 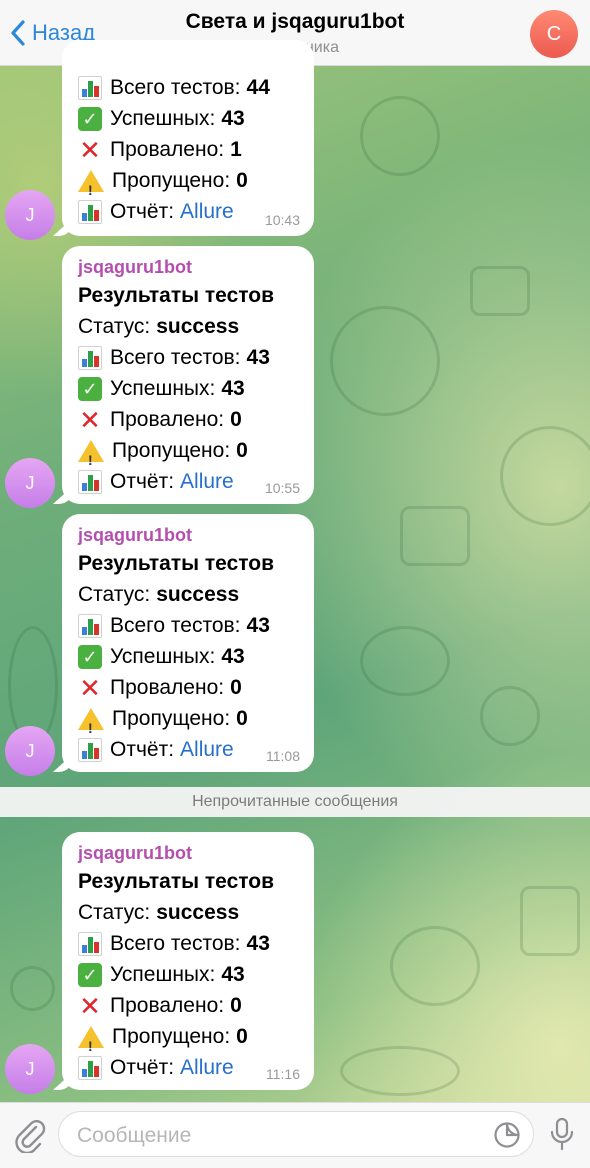 What do you see at coordinates (295, 22) in the screenshot?
I see `chat-title: Света и jsqaguru1bot` at bounding box center [295, 22].